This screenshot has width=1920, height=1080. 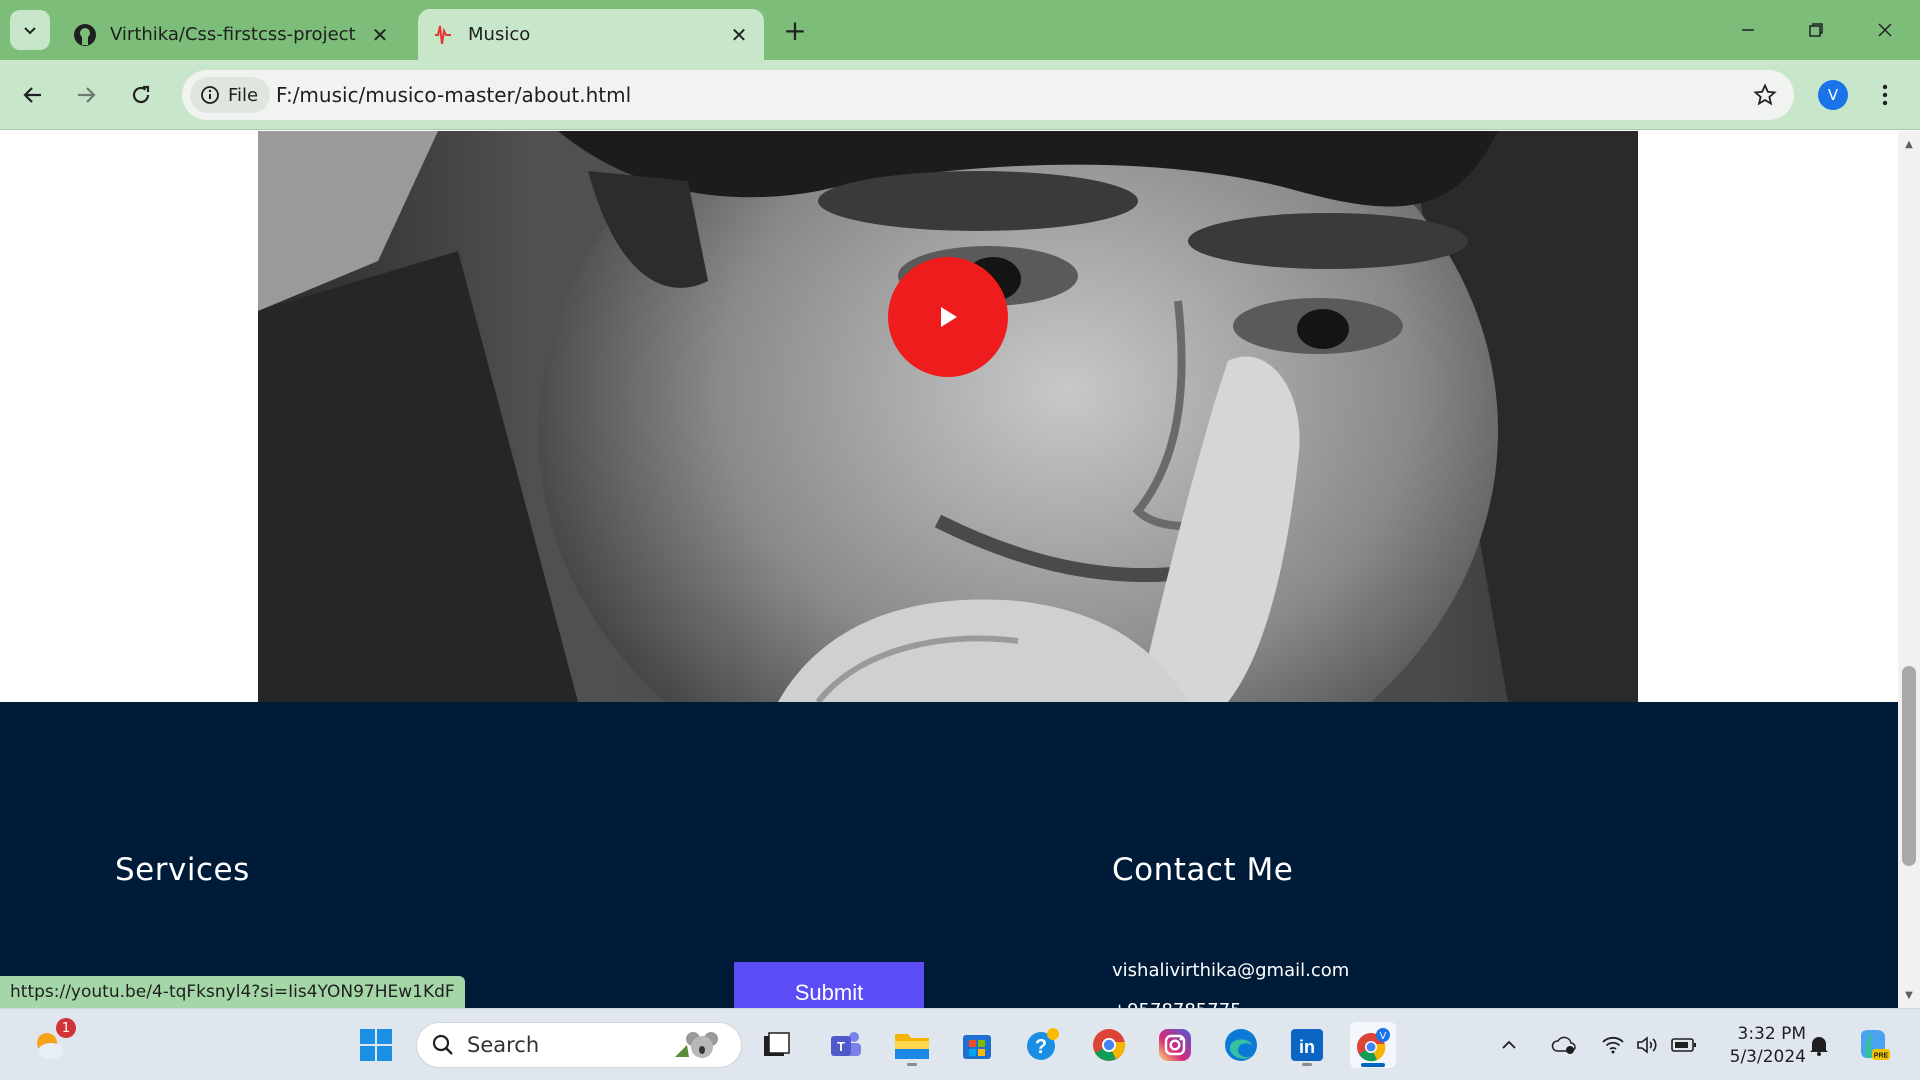 What do you see at coordinates (1772, 1034) in the screenshot?
I see `clock-time: 3:32 PM` at bounding box center [1772, 1034].